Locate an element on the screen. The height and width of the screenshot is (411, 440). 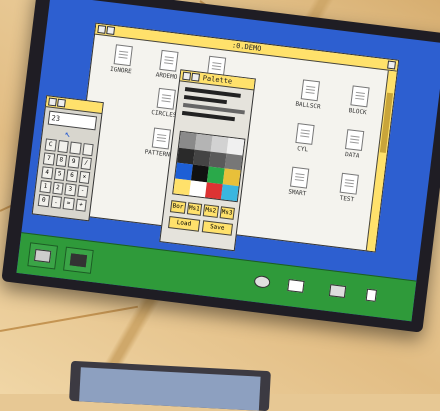
calculator-key: . is located at coordinates (56, 202).